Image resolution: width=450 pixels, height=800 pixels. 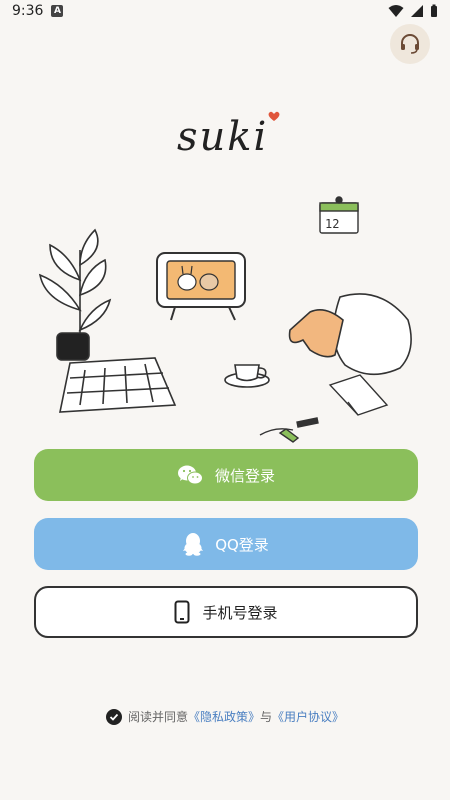 I want to click on blanket-icon, so click(x=350, y=334).